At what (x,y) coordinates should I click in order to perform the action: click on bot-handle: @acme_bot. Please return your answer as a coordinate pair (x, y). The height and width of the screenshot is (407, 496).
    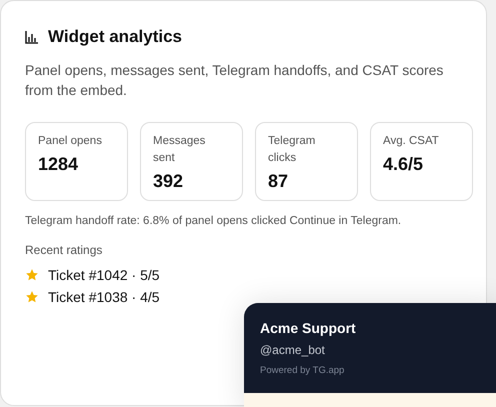
    Looking at the image, I should click on (293, 350).